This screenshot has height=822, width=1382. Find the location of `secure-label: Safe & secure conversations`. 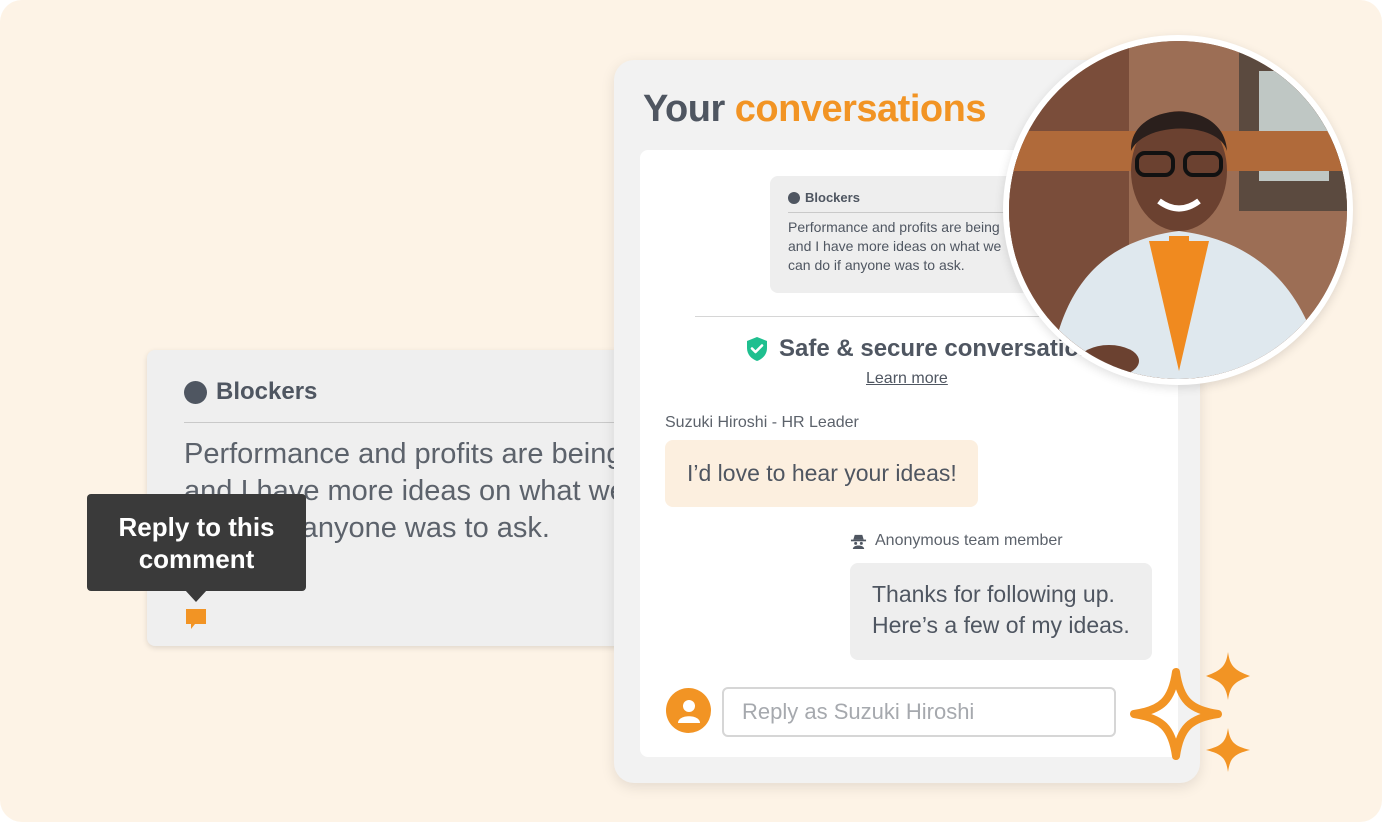

secure-label: Safe & secure conversations is located at coordinates (943, 348).